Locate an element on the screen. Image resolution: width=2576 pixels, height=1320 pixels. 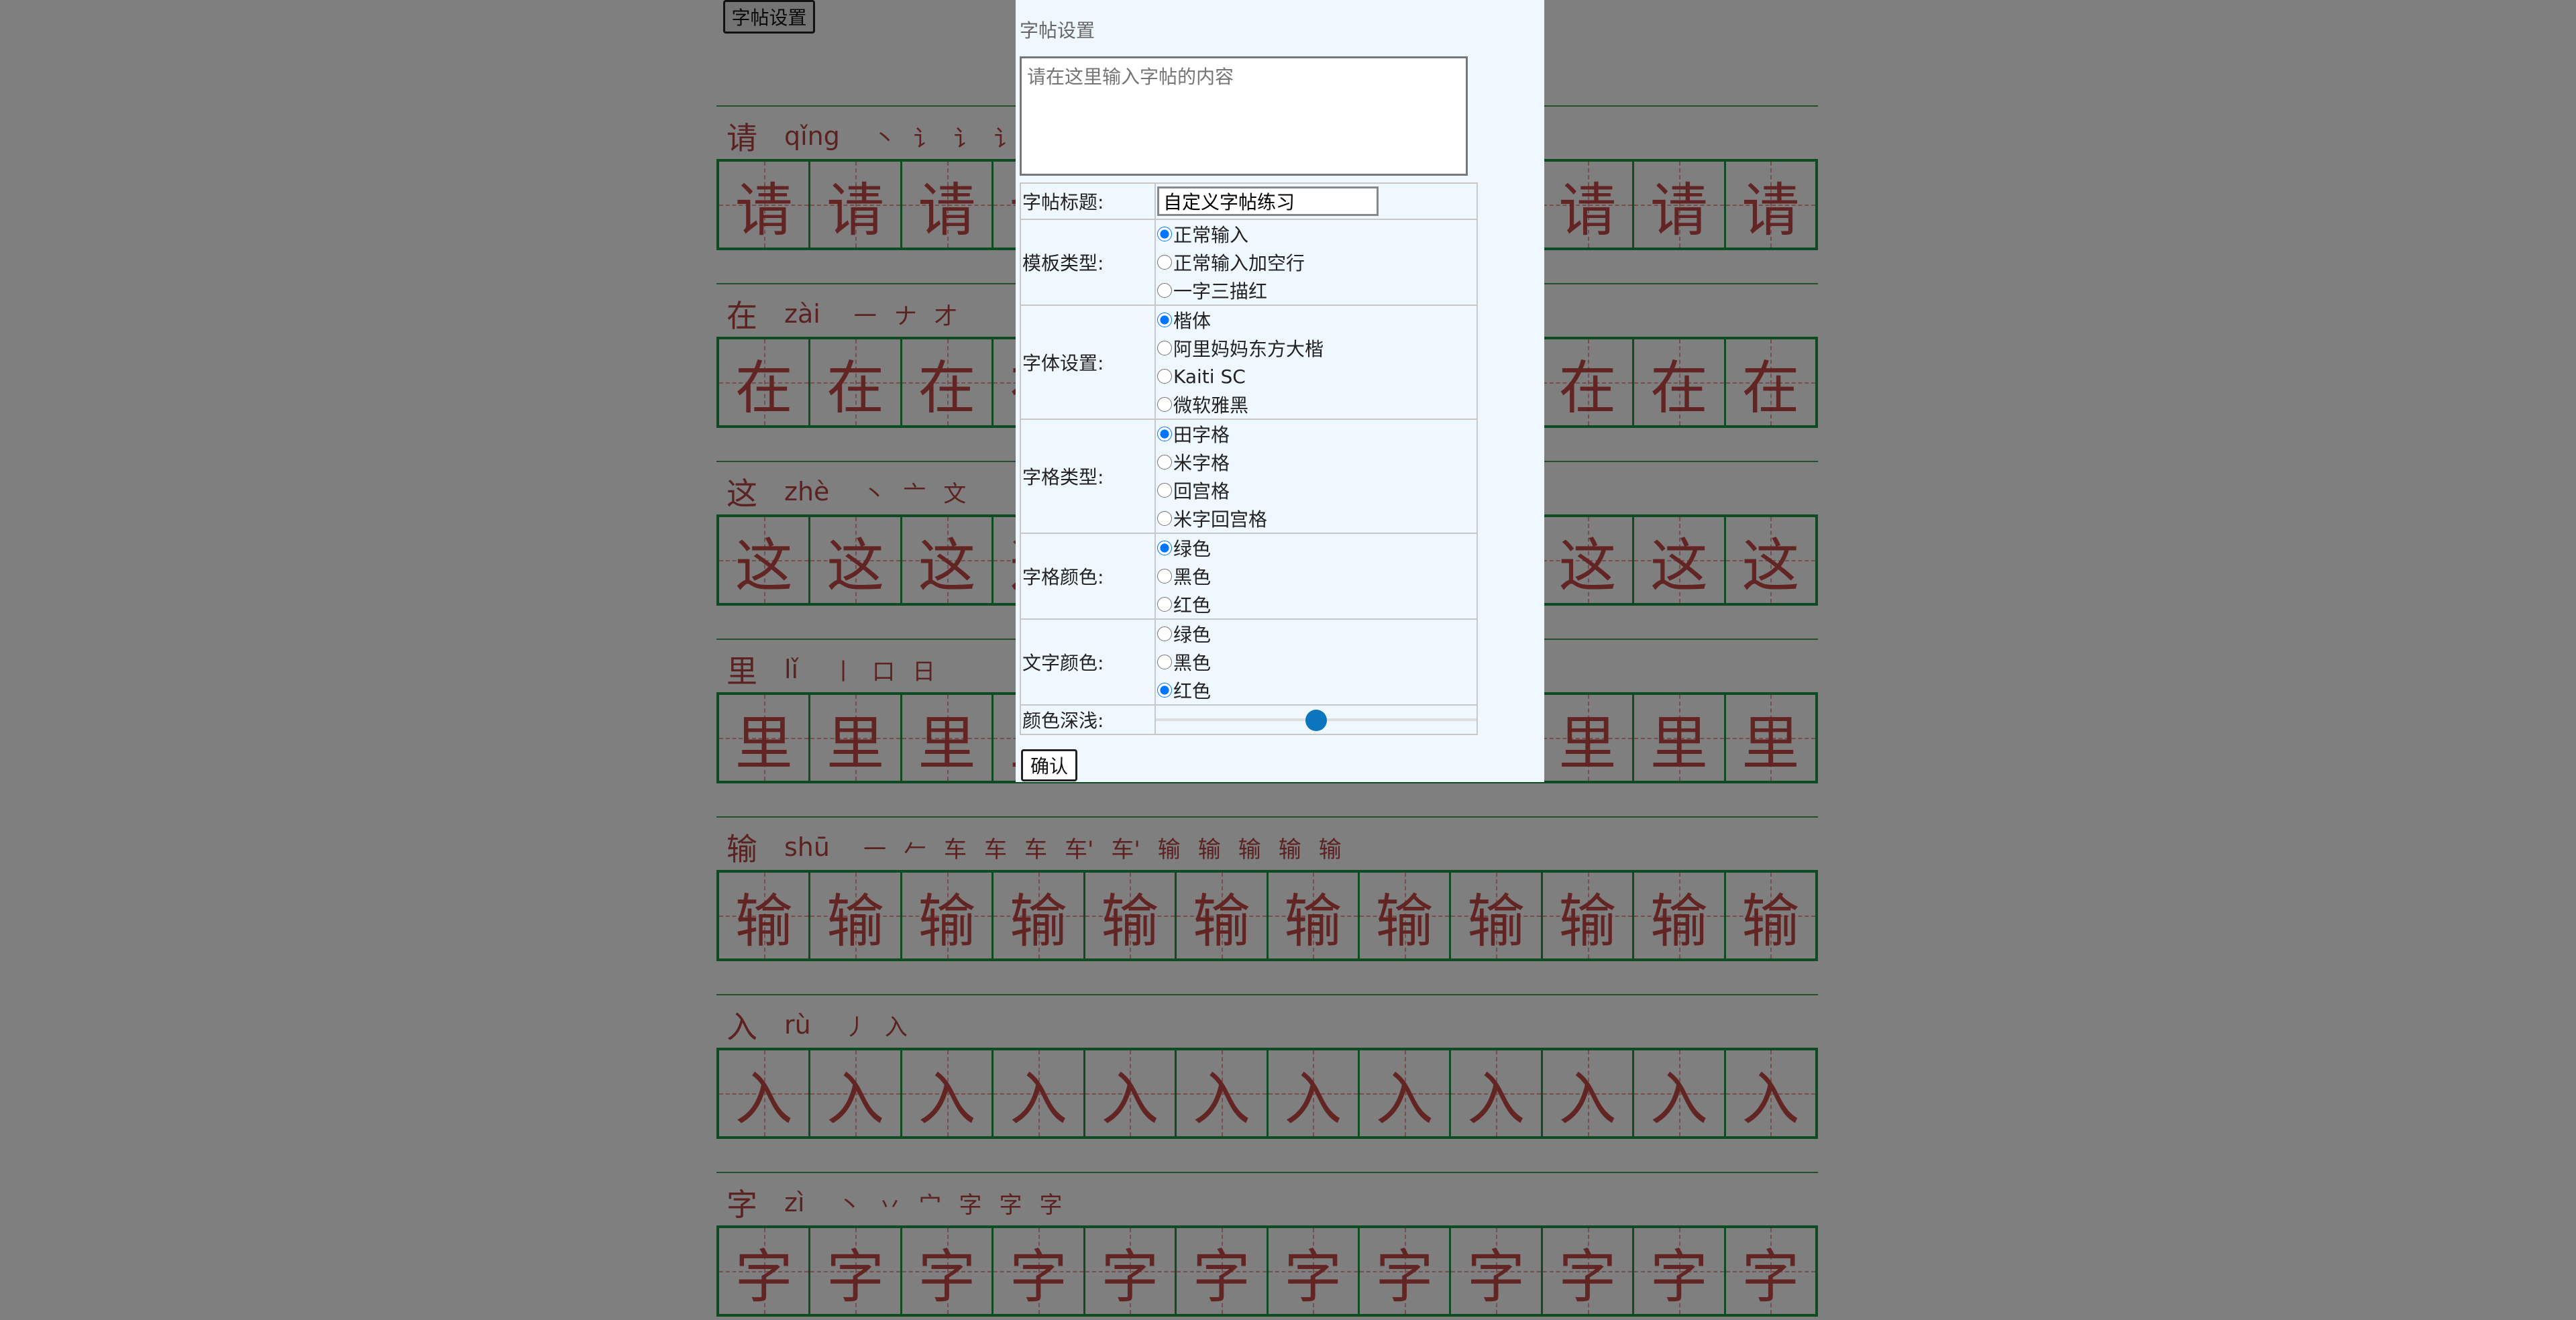
settings-row: 字格类型: 田字格 米字格 回宫格 米字回宫格 is located at coordinates (1249, 477).